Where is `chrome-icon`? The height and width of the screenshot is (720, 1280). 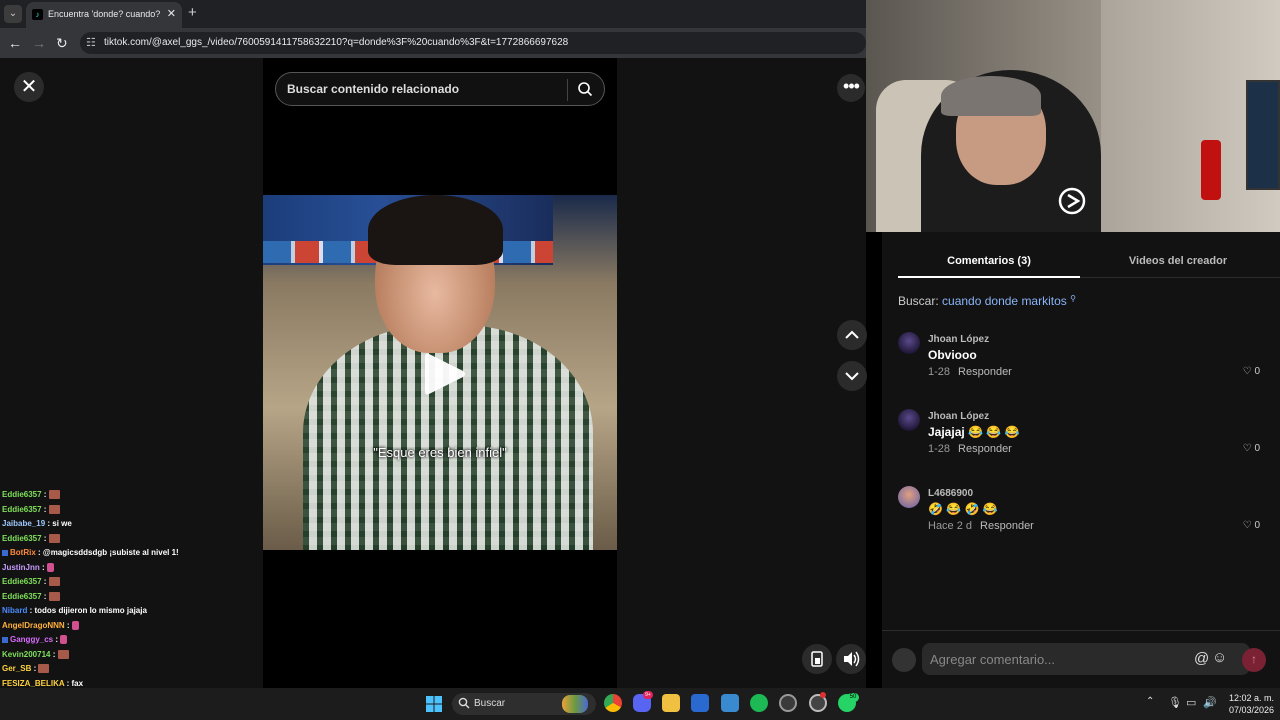 chrome-icon is located at coordinates (613, 703).